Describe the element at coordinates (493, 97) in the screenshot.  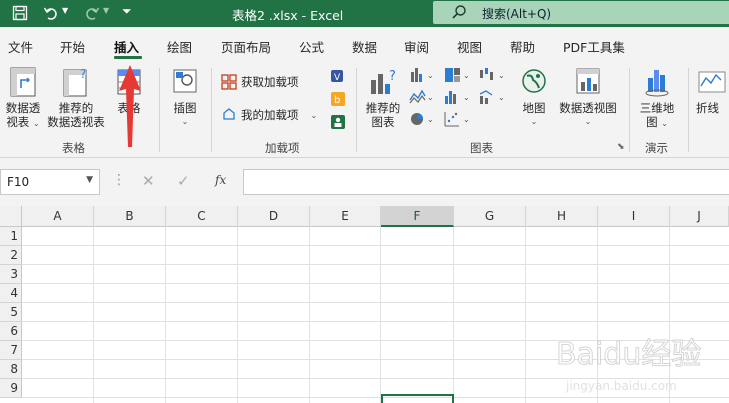
I see `combo-chart-icon: ⌄` at that location.